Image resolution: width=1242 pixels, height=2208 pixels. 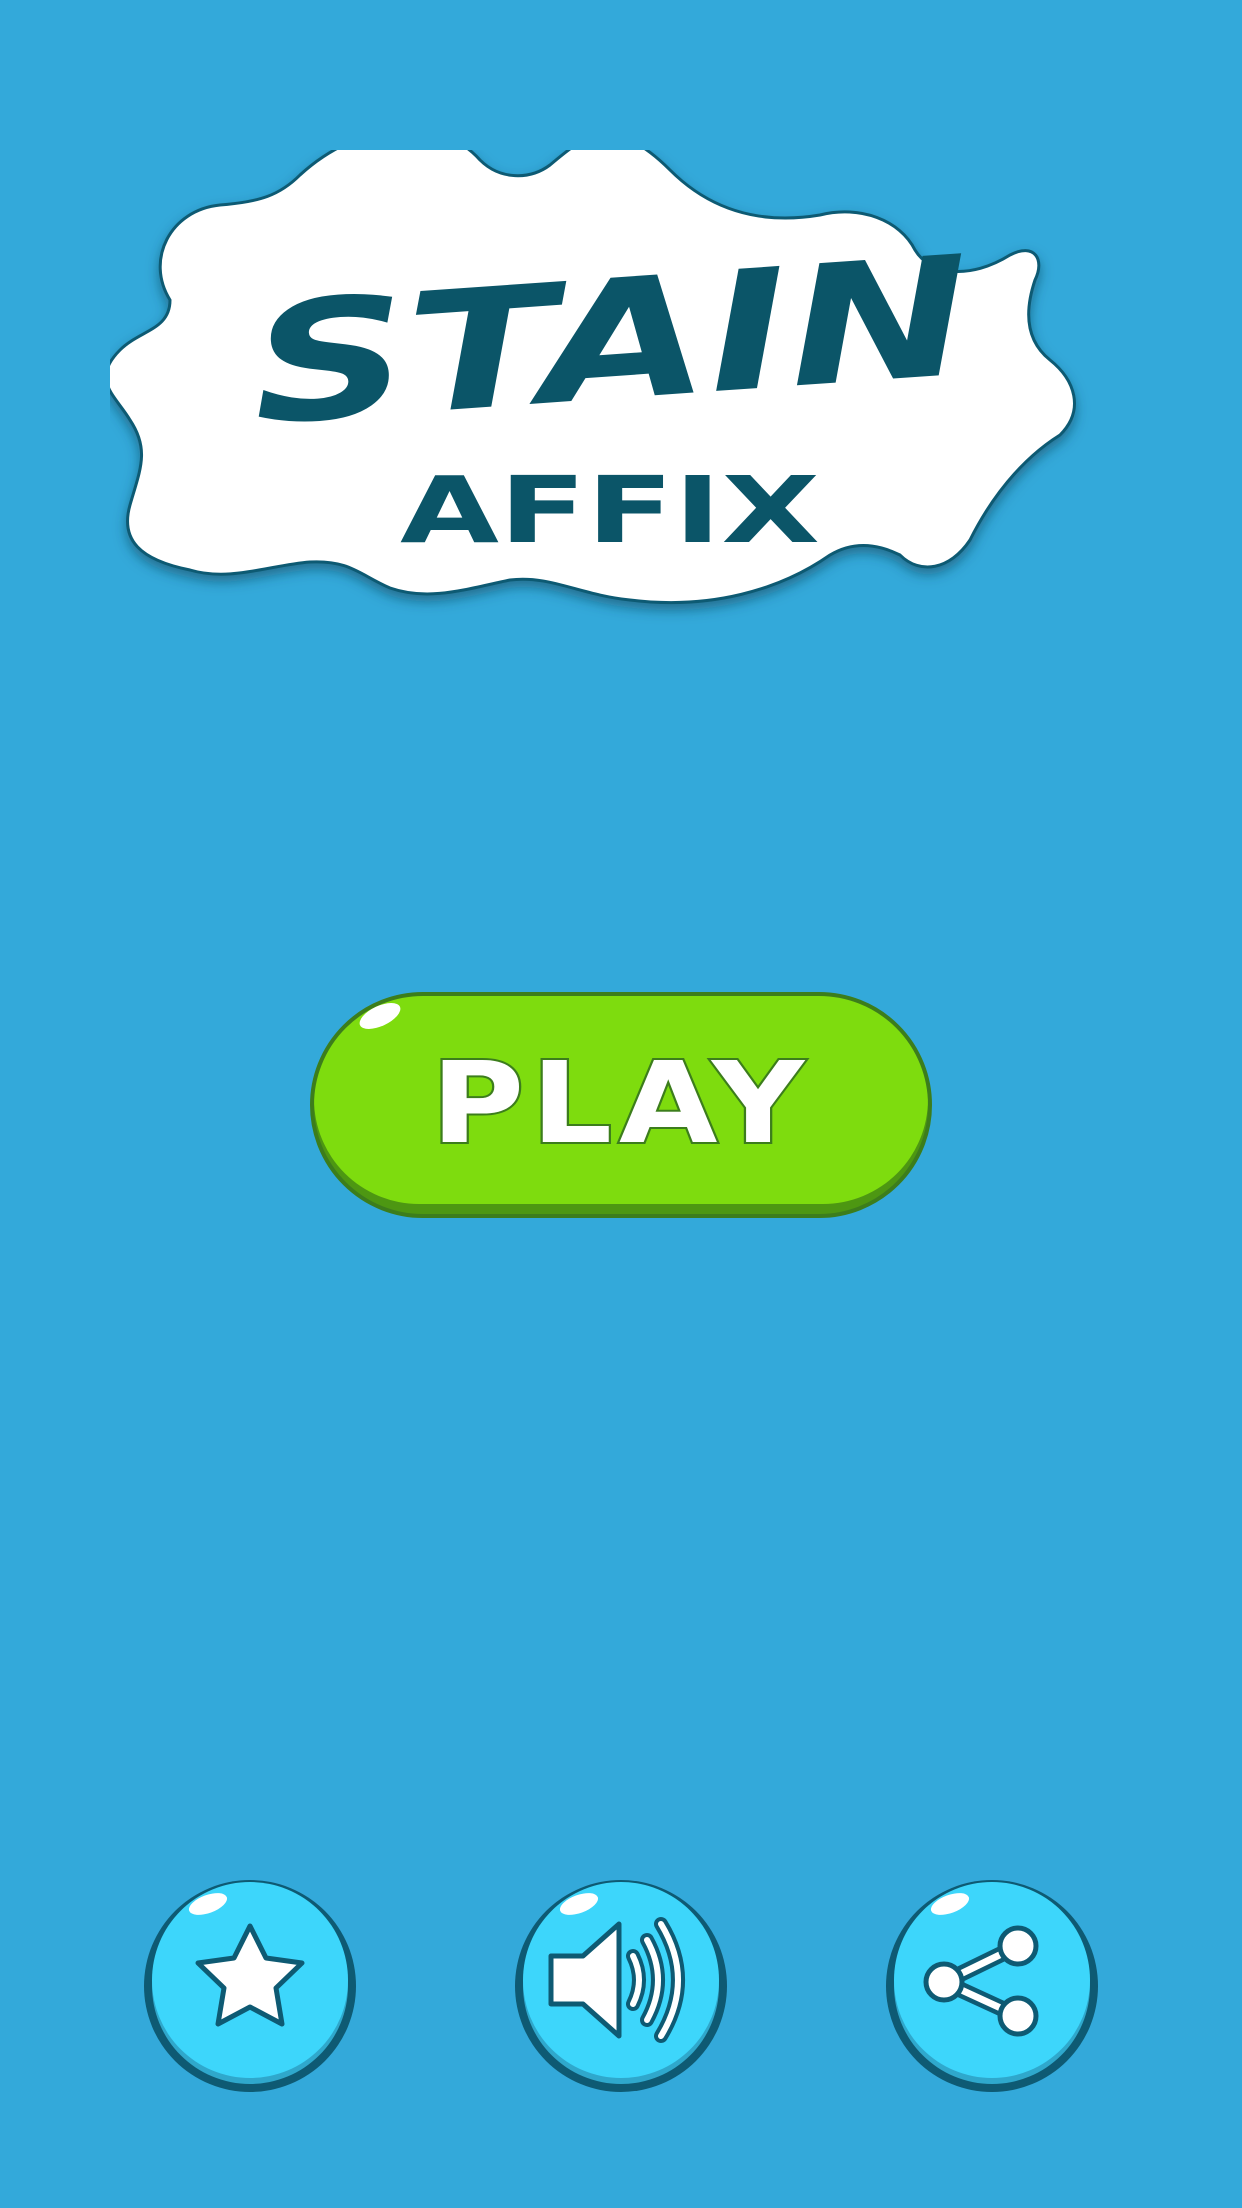 I want to click on logo-subtitle: AFFIX, so click(x=610, y=510).